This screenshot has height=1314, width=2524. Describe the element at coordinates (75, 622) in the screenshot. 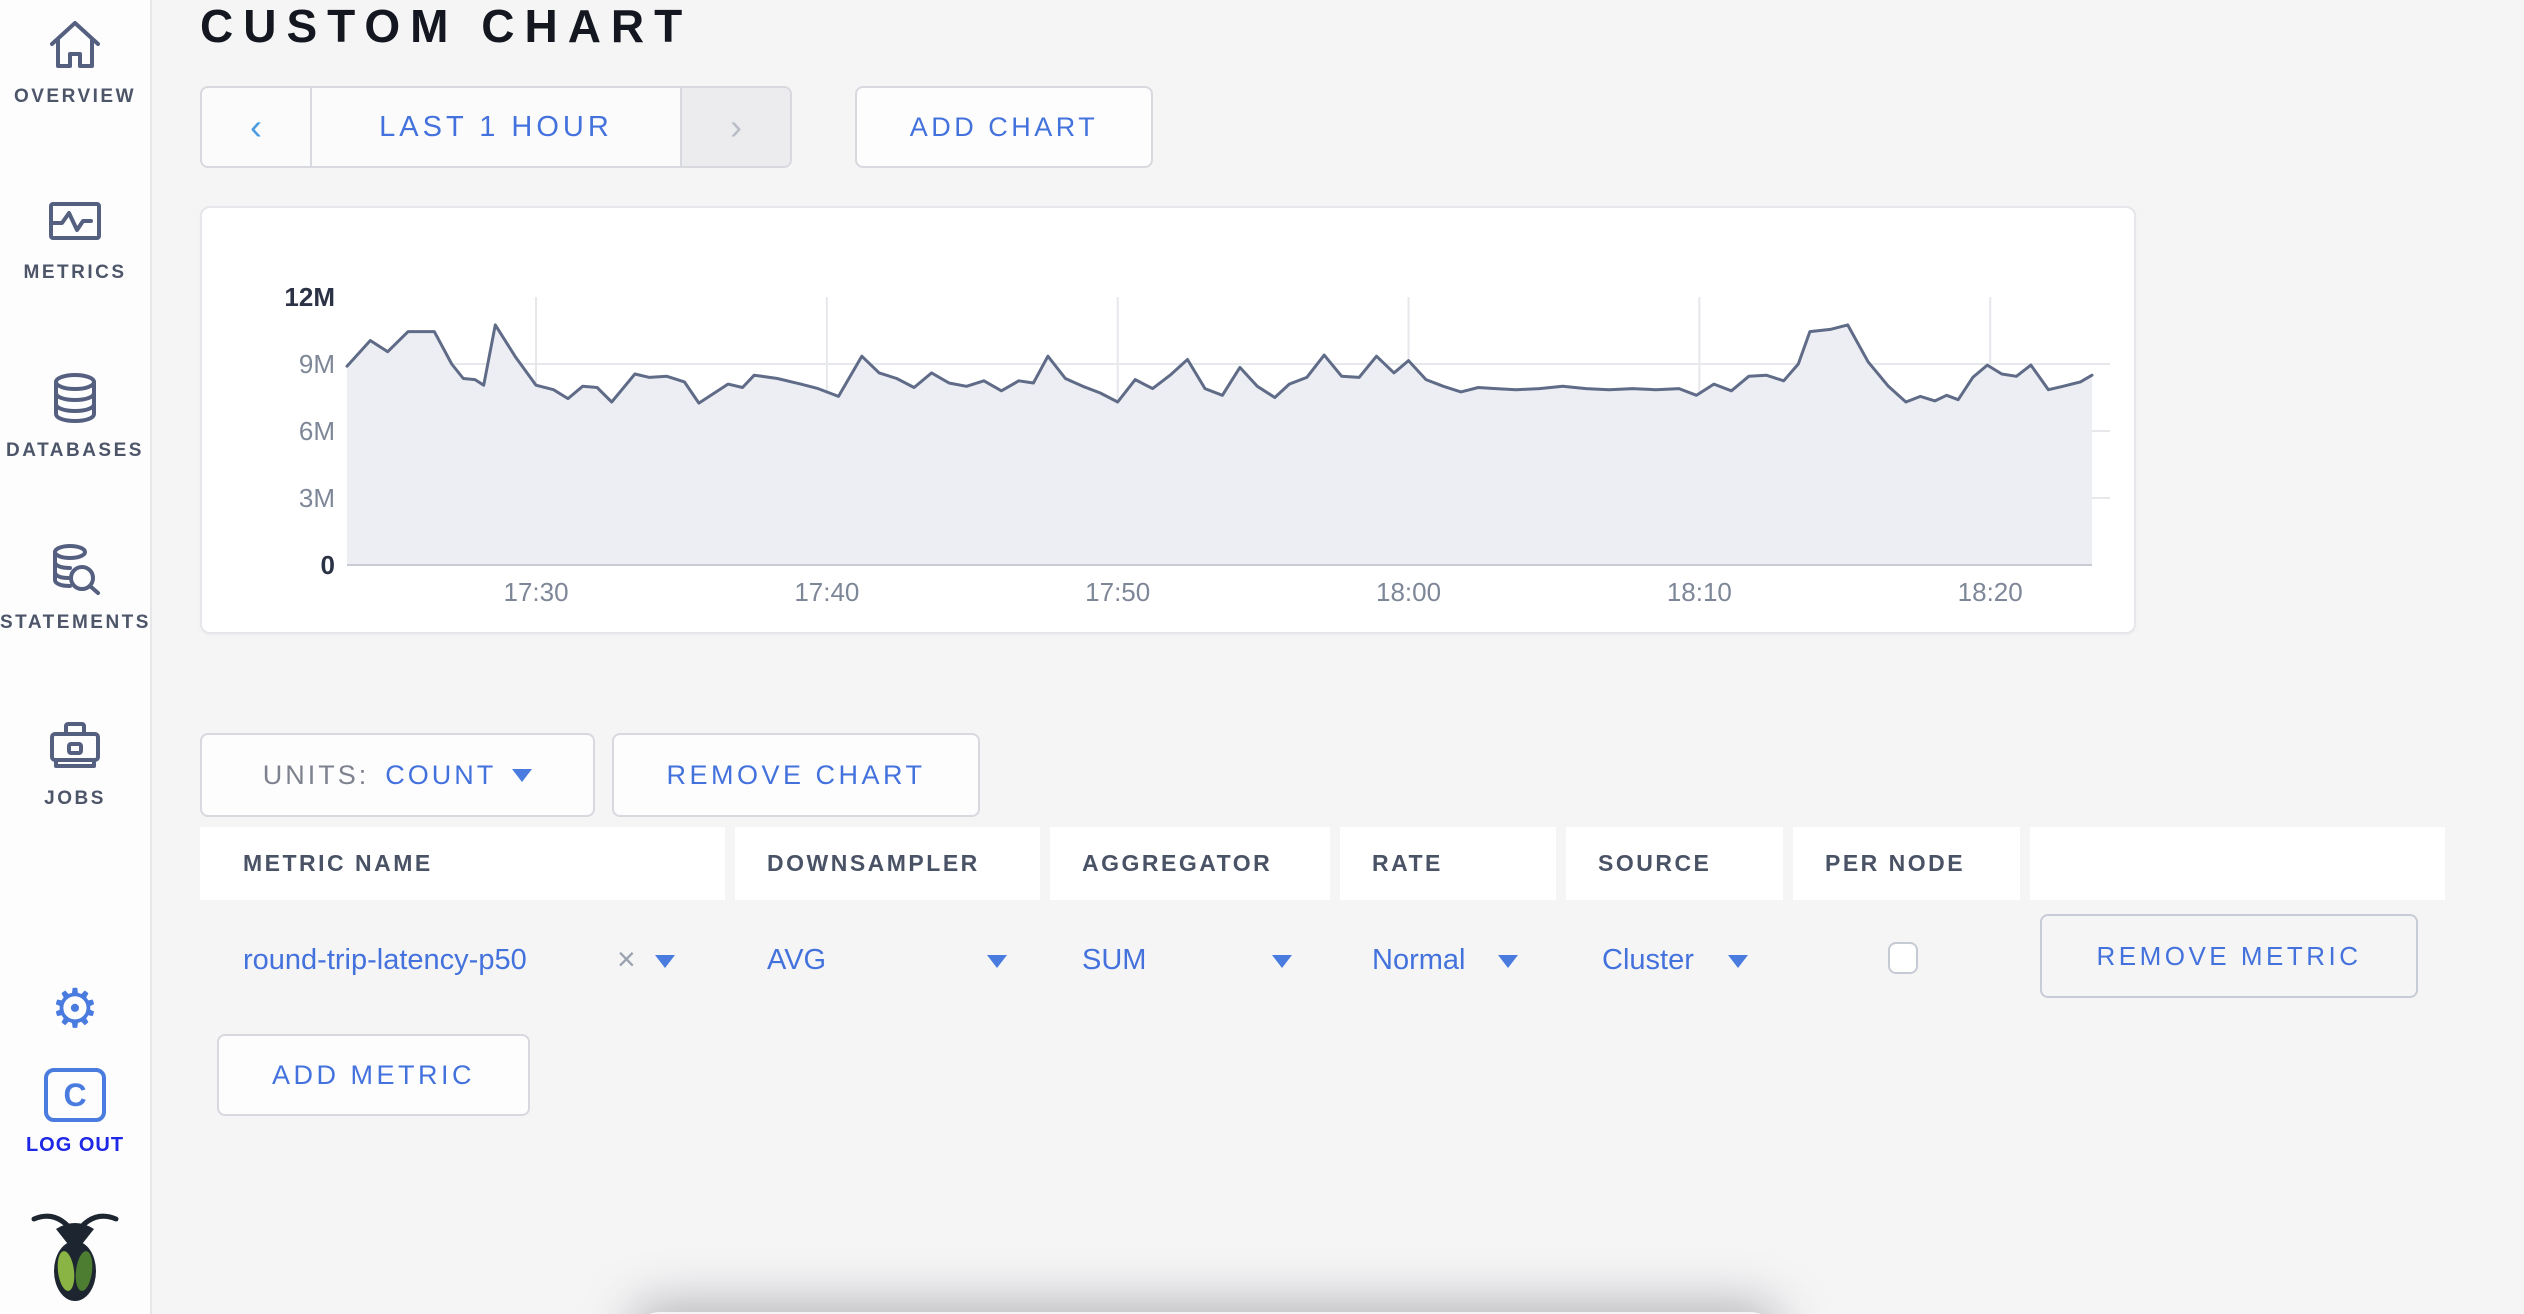

I see `sidebar-item-label: STATEMENTS` at that location.